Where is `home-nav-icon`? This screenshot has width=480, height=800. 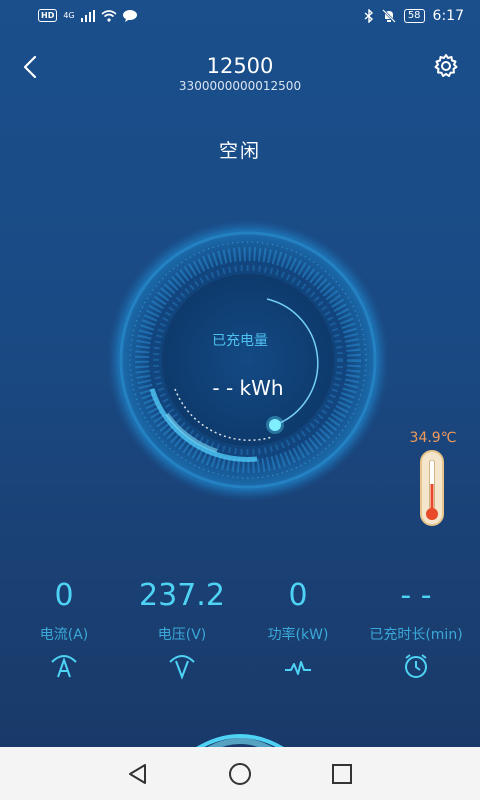
home-nav-icon is located at coordinates (240, 774).